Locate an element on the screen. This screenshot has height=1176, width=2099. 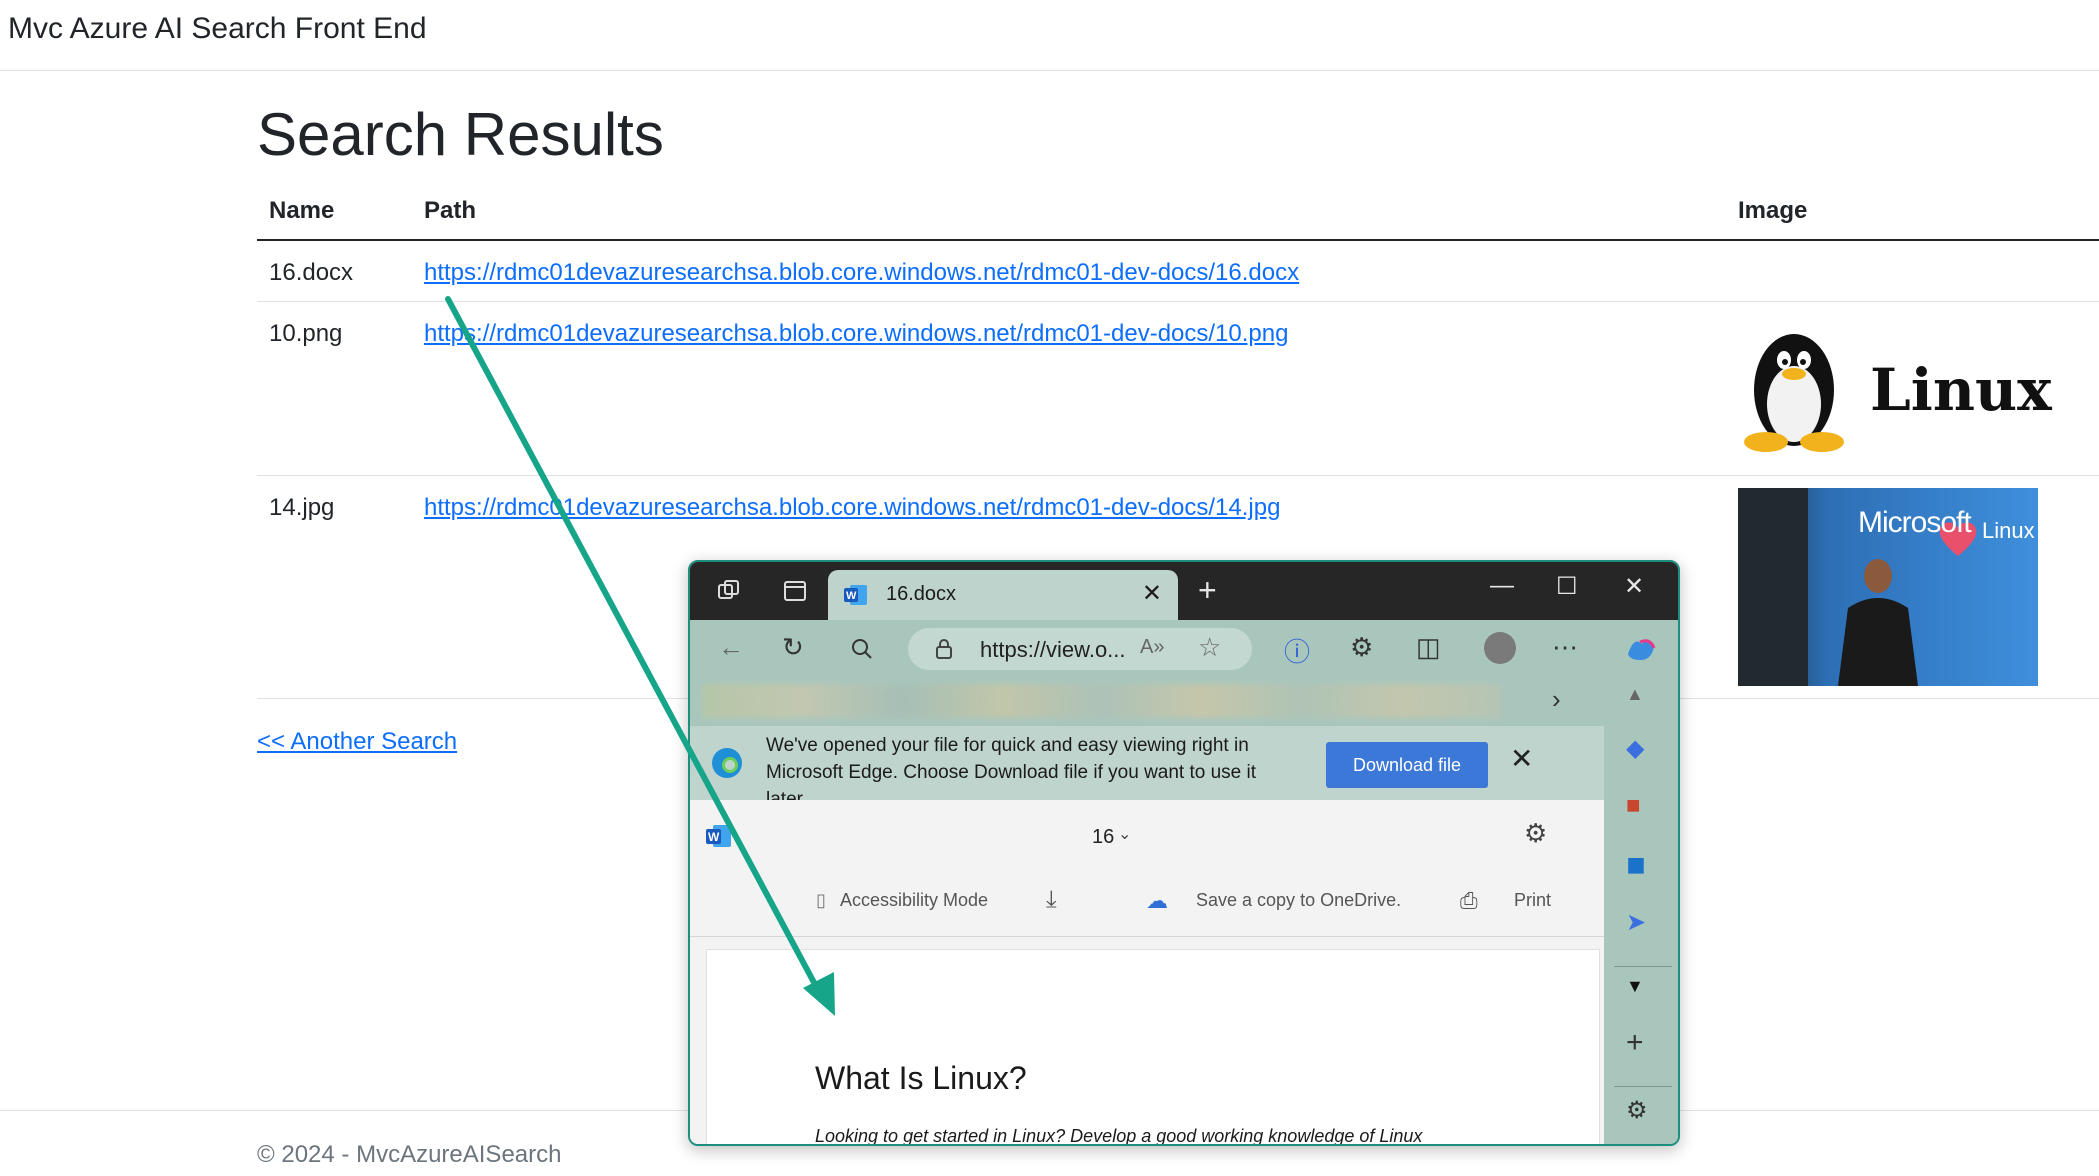
address-bar: https://view.o... A» ☆ is located at coordinates (1080, 649).